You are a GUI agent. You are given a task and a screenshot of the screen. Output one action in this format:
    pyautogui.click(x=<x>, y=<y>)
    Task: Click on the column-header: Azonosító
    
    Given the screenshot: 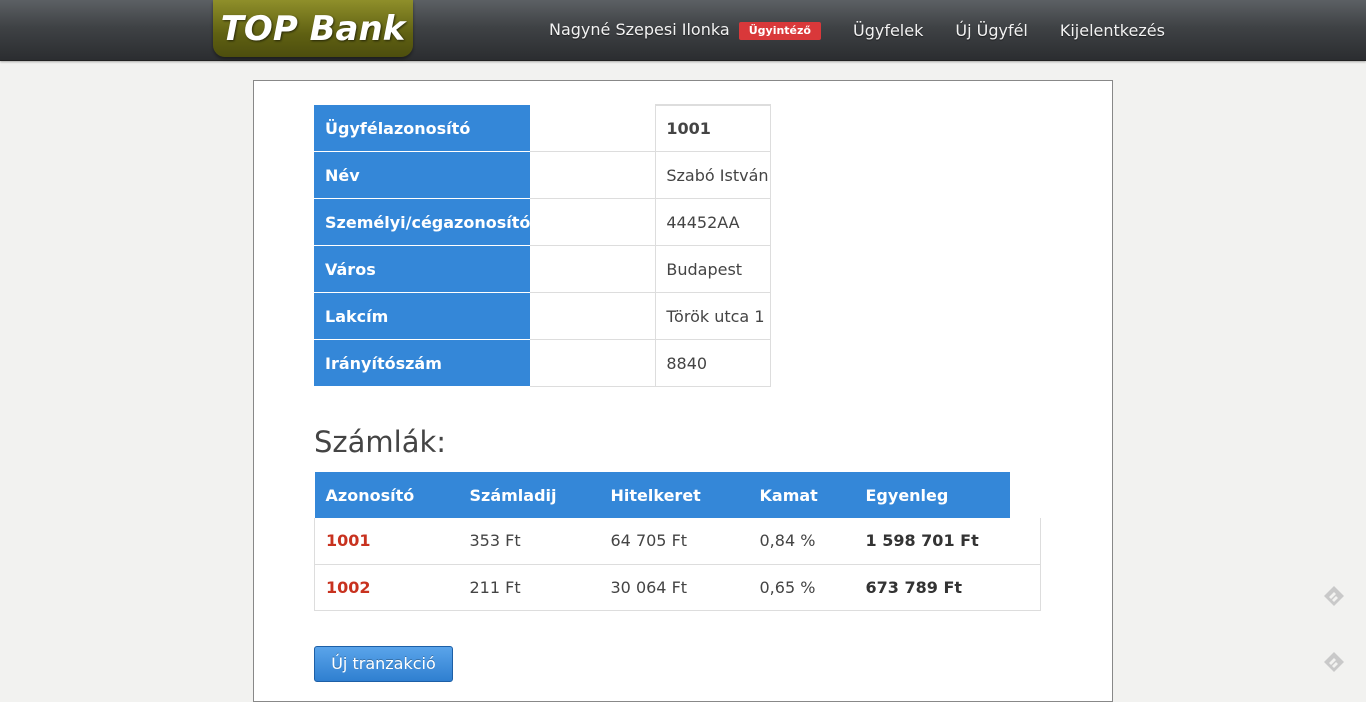 What is the action you would take?
    pyautogui.click(x=386, y=495)
    